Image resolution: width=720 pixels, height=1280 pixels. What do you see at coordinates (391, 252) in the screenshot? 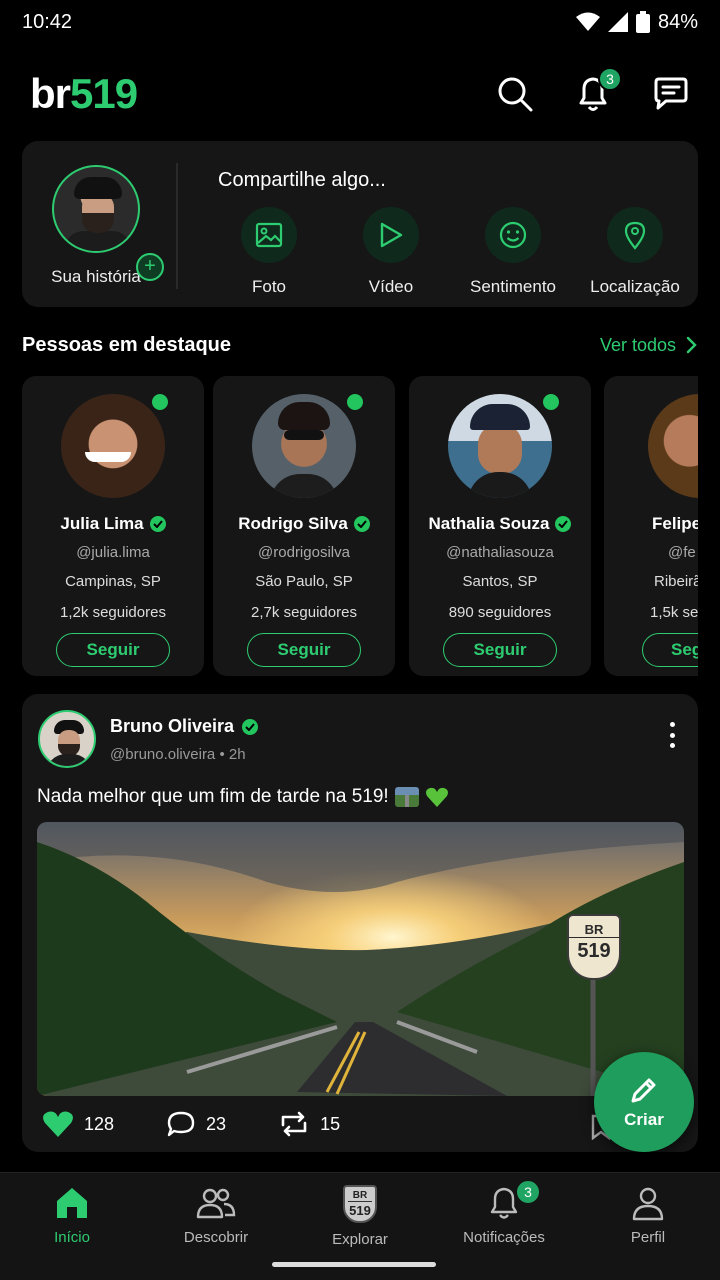
I see `share-video-button: Vídeo` at bounding box center [391, 252].